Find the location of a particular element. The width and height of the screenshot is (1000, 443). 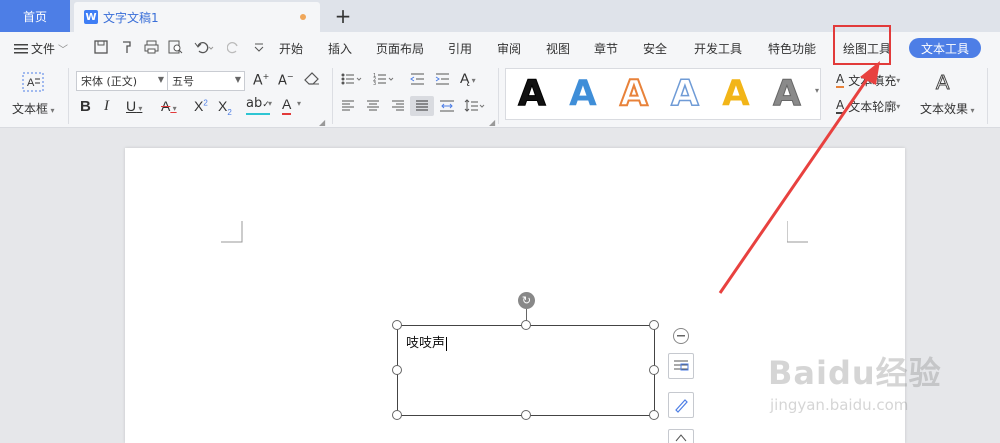

text-cursor is located at coordinates (447, 343).